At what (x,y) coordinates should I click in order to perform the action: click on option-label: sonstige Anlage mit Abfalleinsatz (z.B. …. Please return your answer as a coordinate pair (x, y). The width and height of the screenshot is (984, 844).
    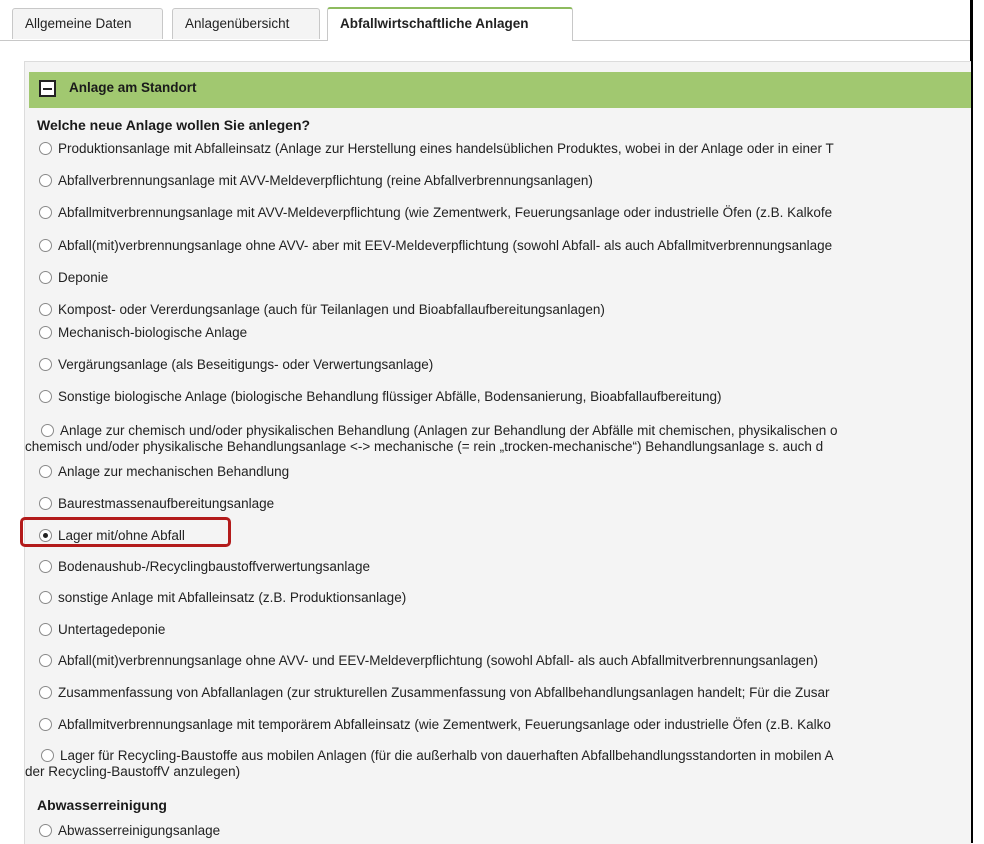
    Looking at the image, I should click on (232, 597).